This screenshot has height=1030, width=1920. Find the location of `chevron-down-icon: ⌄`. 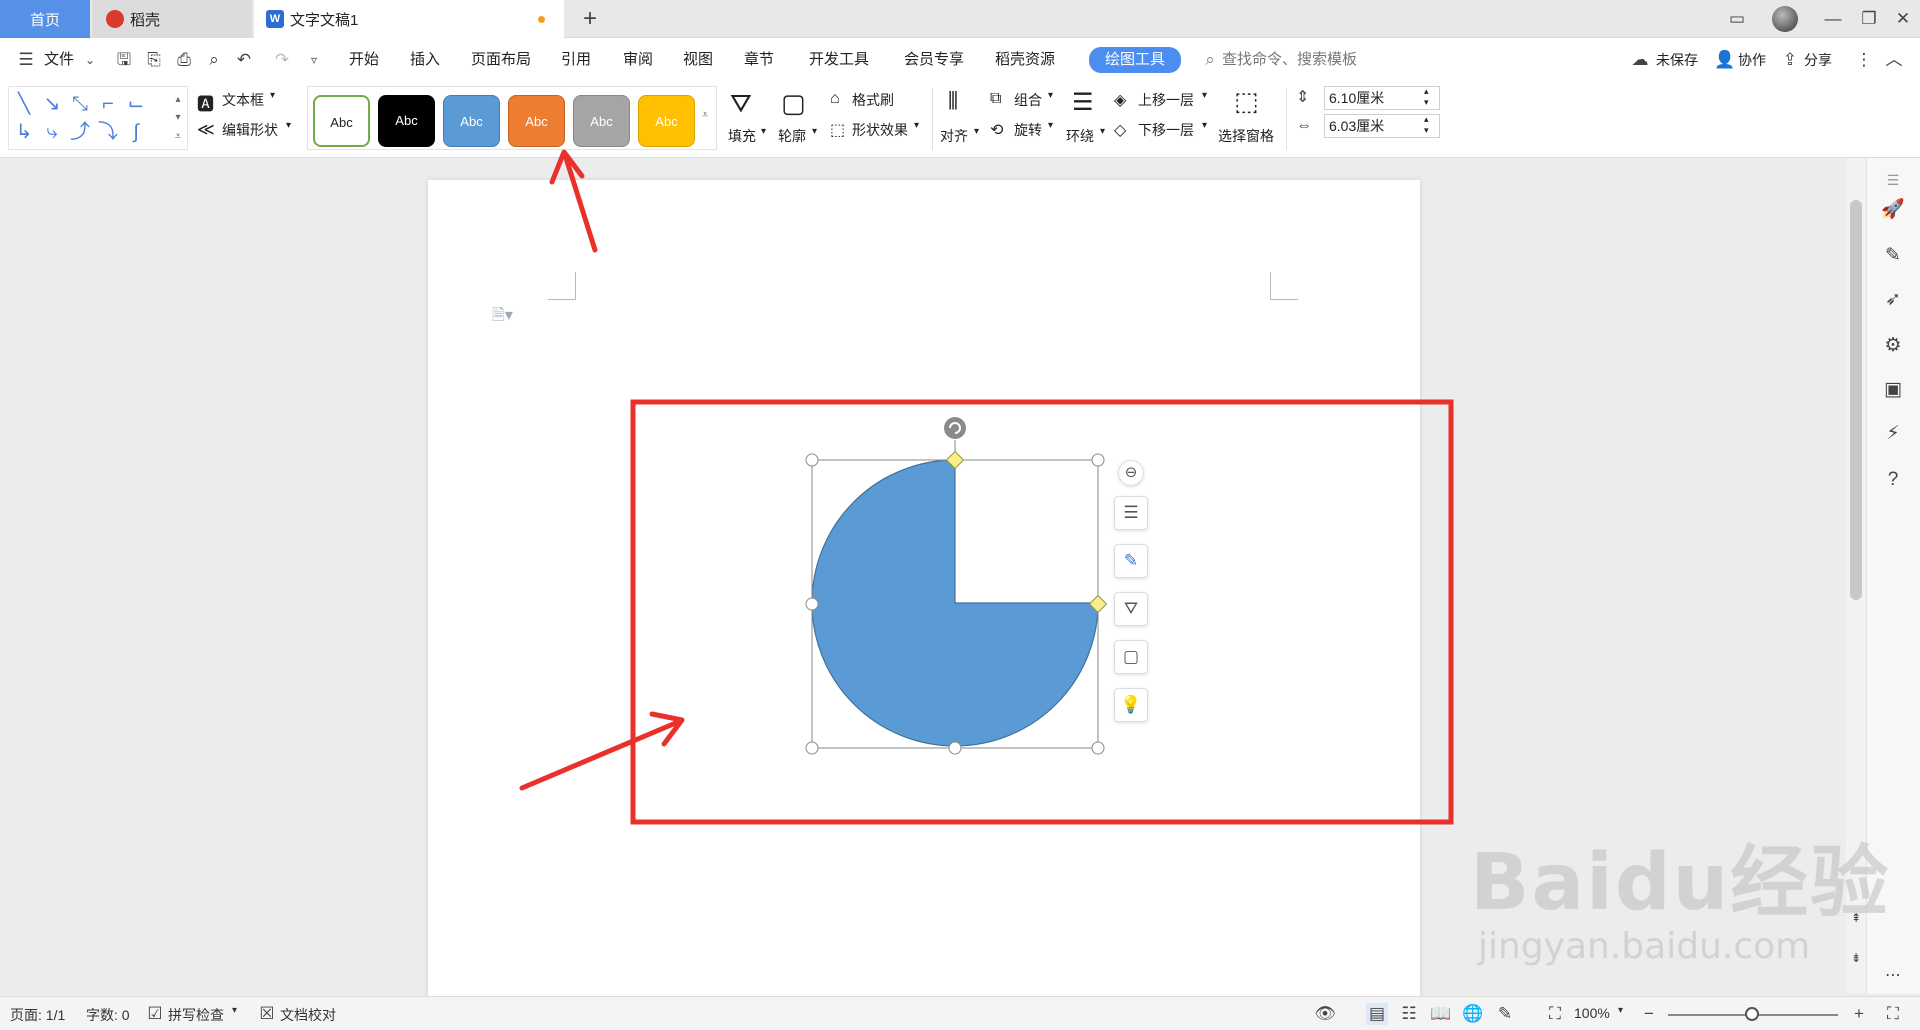

chevron-down-icon: ⌄ is located at coordinates (90, 60).